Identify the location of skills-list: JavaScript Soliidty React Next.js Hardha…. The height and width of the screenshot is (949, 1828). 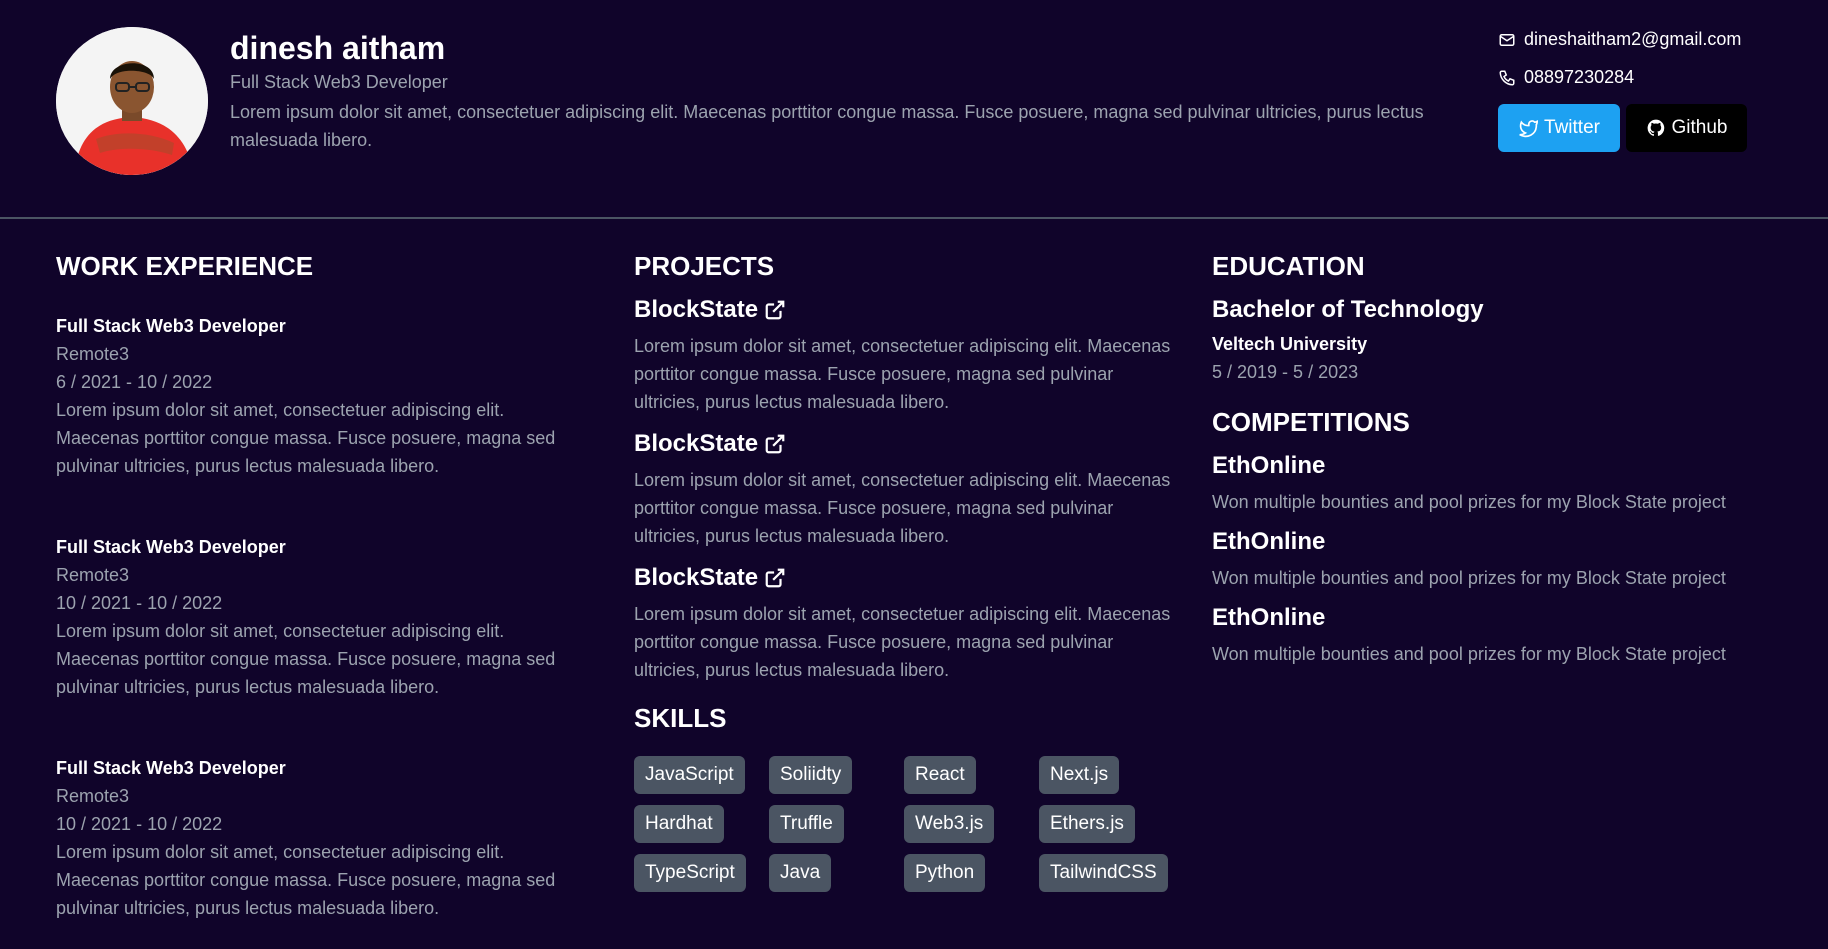
(904, 824).